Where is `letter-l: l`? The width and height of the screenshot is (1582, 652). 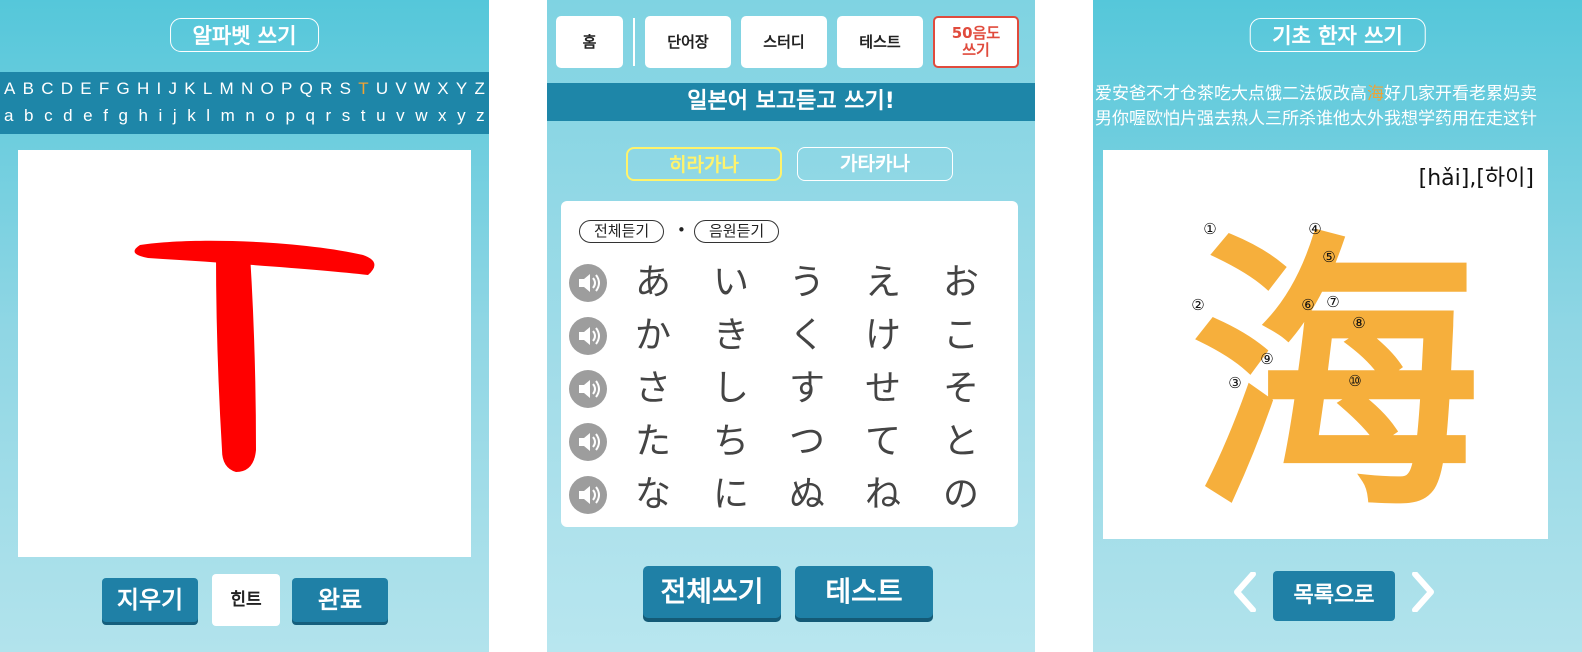
letter-l: l is located at coordinates (208, 116).